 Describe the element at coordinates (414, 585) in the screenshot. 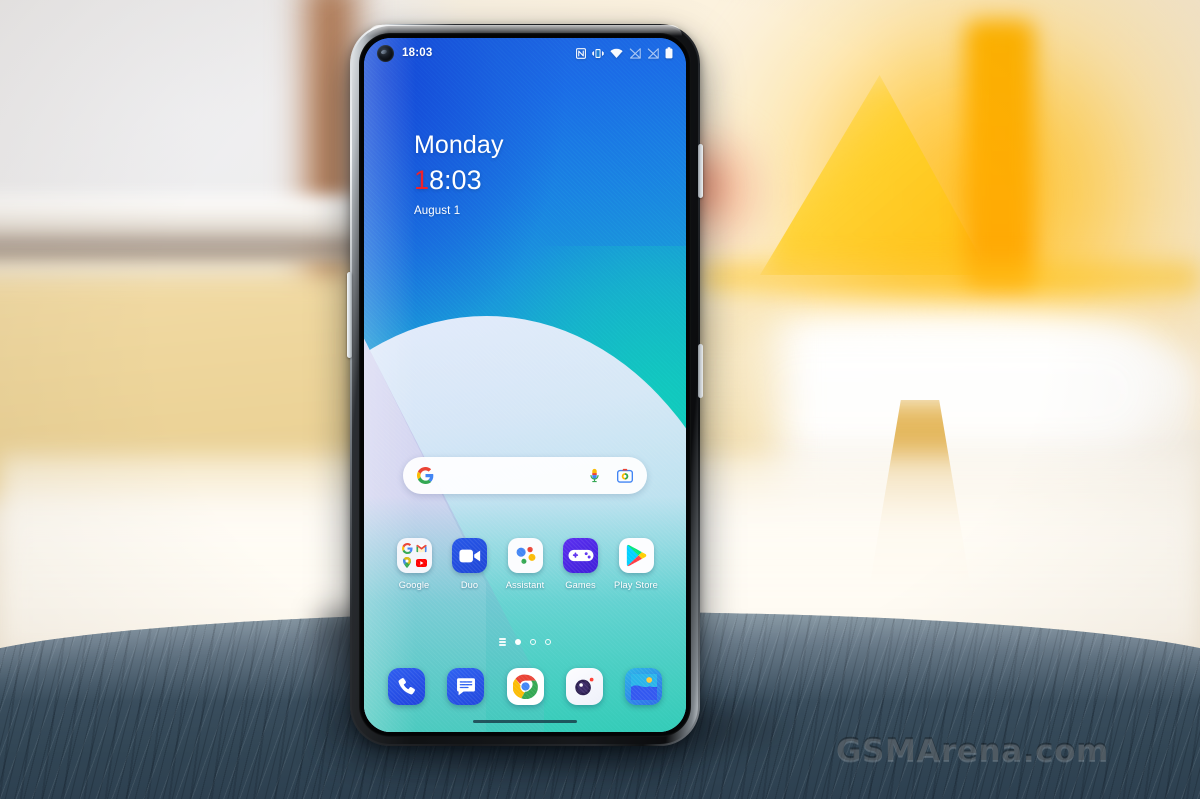

I see `app-label: Google` at that location.